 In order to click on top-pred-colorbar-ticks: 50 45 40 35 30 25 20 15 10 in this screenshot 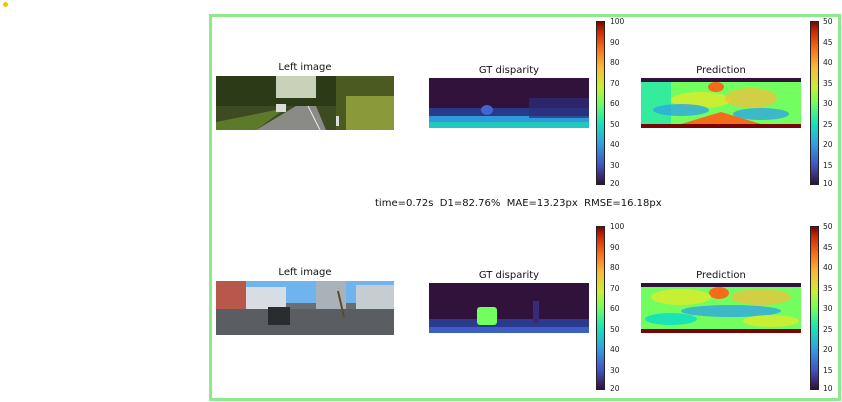, I will do `click(832, 102)`.